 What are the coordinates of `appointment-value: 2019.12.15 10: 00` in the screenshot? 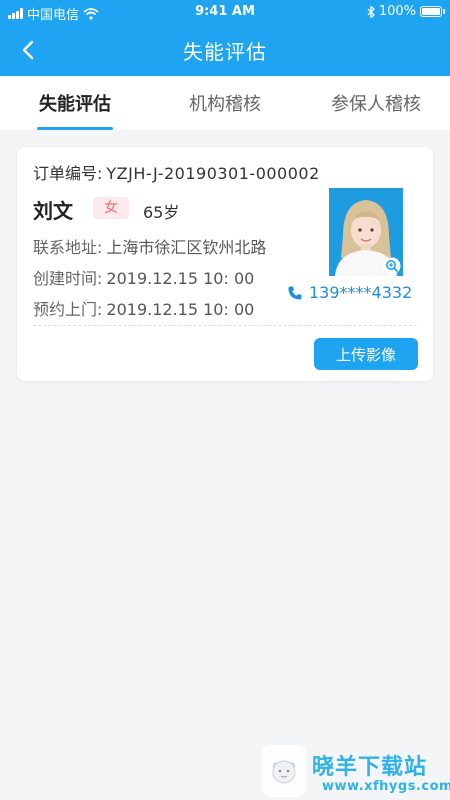 It's located at (180, 309).